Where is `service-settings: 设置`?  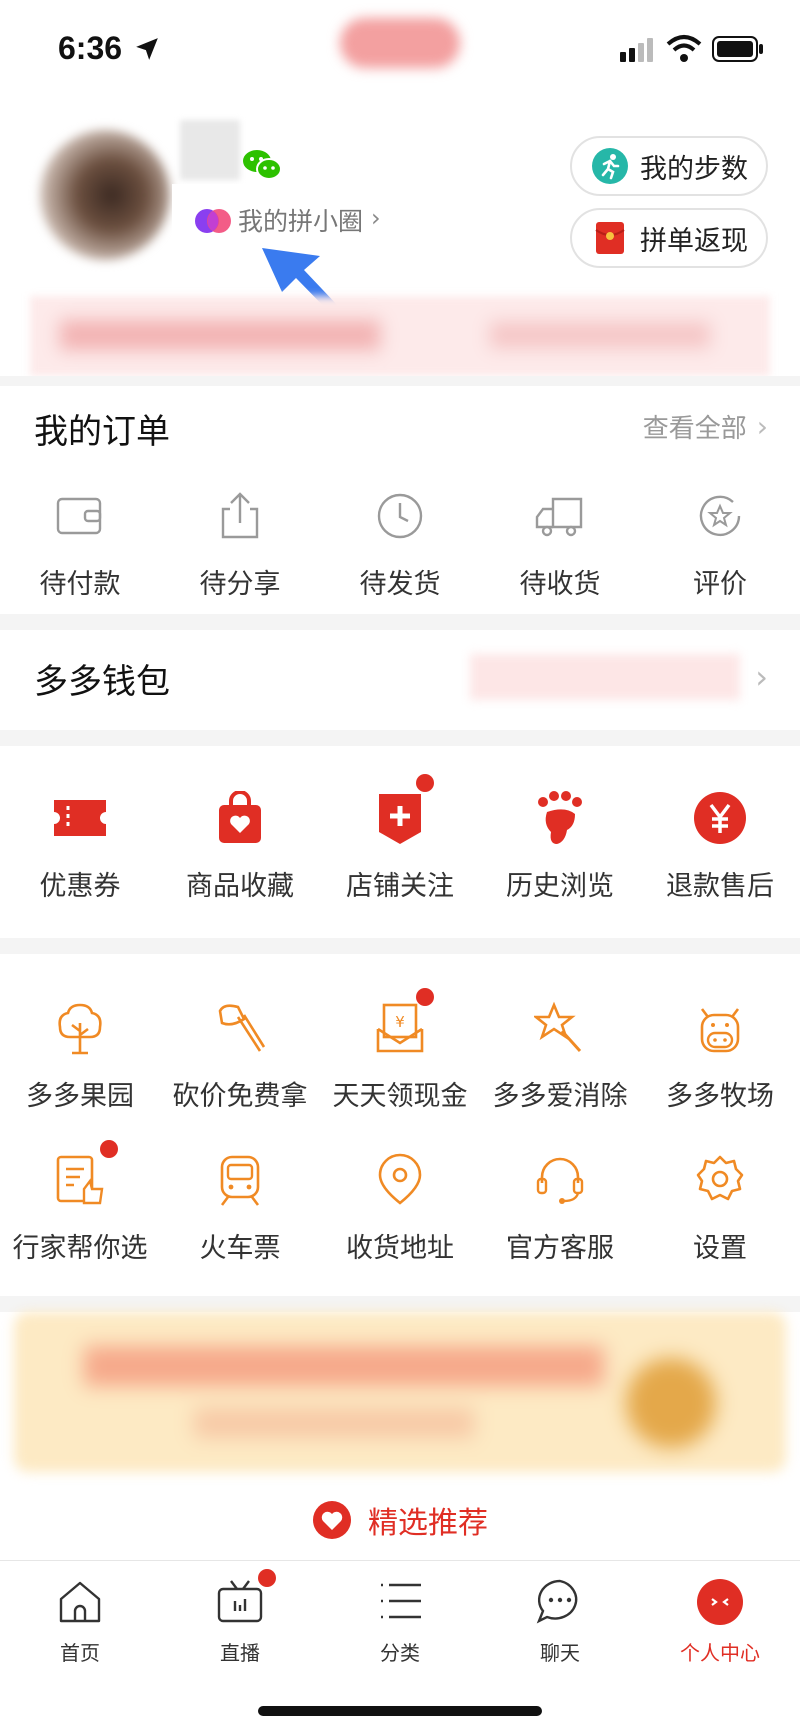 service-settings: 设置 is located at coordinates (720, 1208).